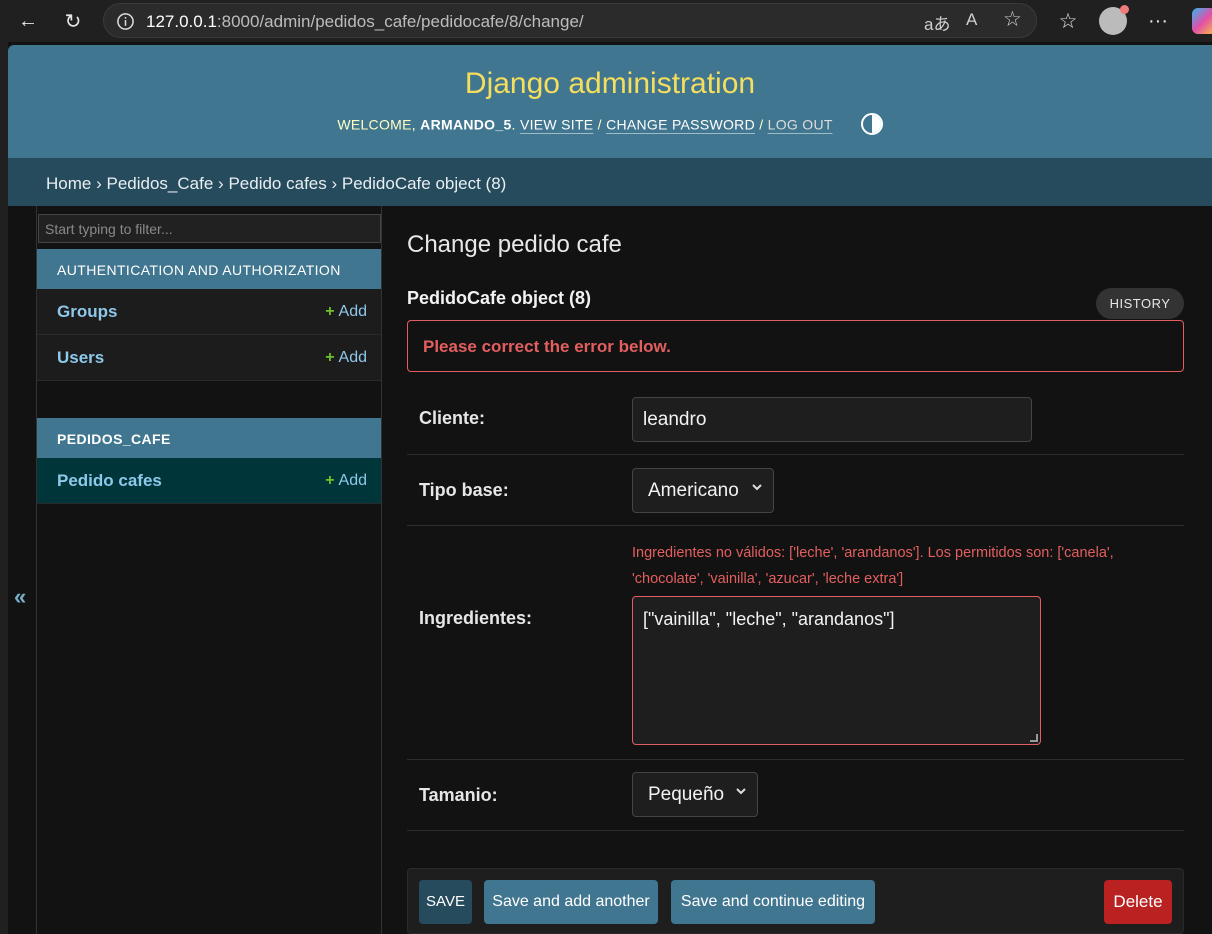  Describe the element at coordinates (20, 597) in the screenshot. I see `collapse-sidebar-icon: «` at that location.